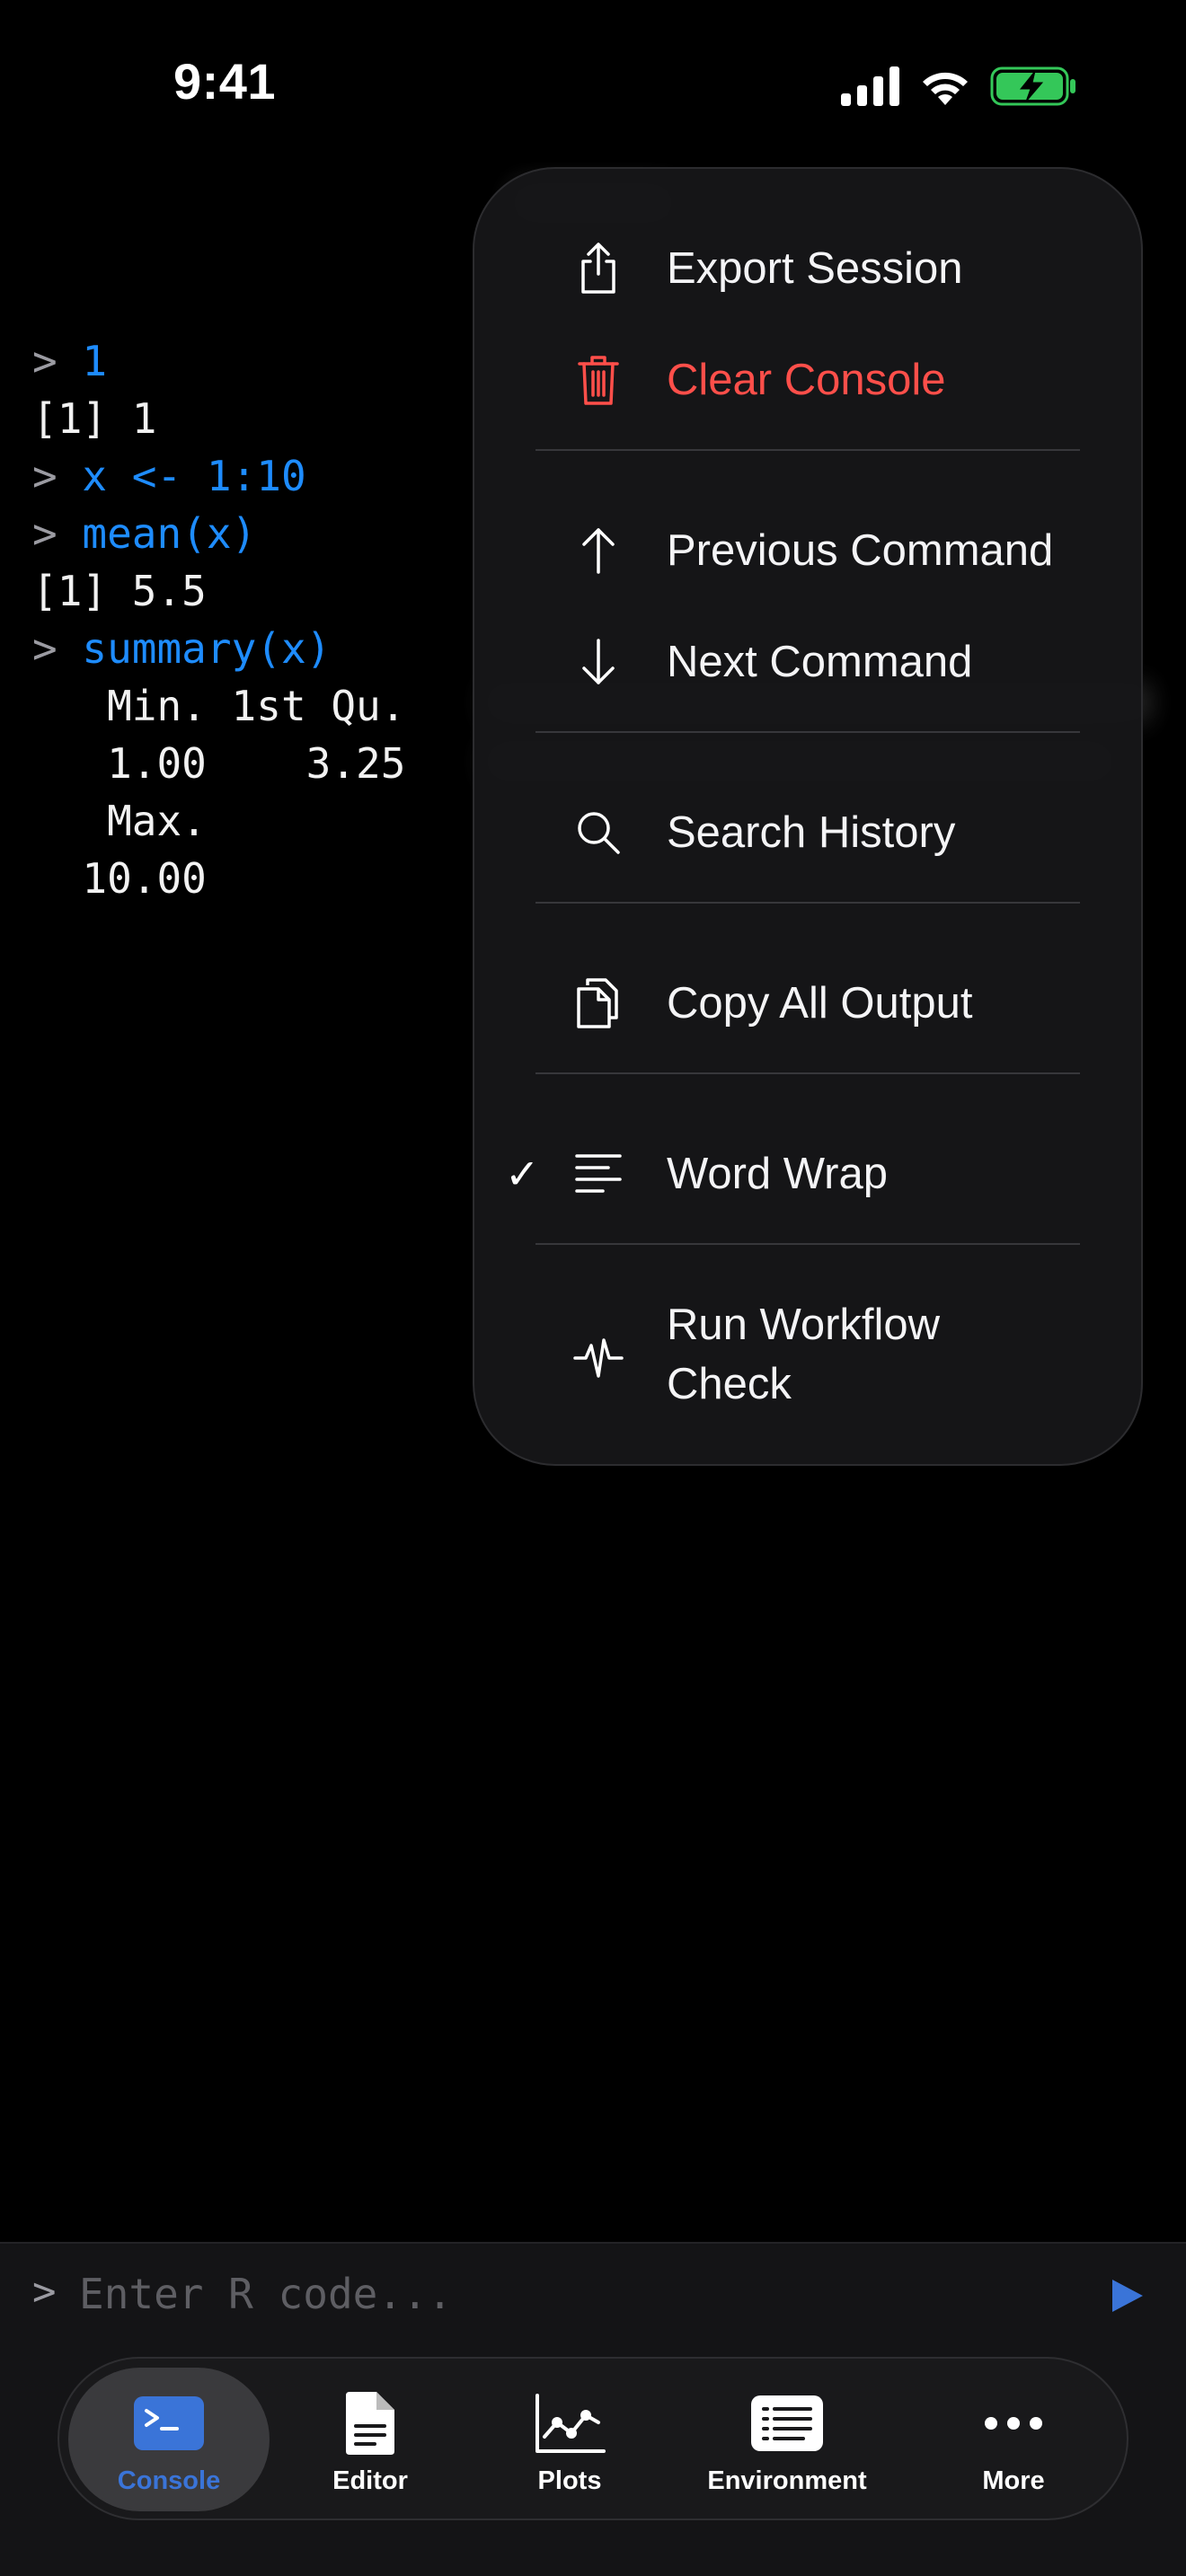  I want to click on menu-item-export-session: Export Session, so click(809, 268).